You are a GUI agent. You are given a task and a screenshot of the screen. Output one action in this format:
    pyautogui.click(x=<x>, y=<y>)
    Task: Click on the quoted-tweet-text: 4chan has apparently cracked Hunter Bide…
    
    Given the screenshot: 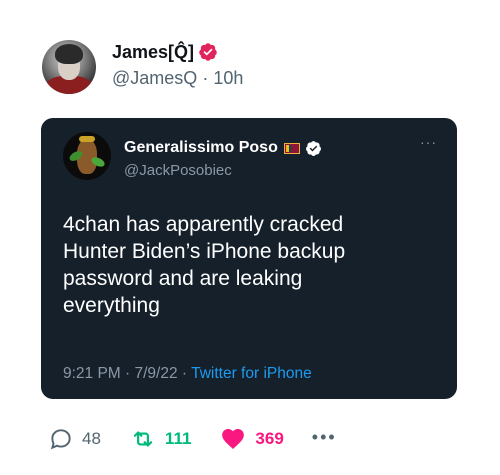 What is the action you would take?
    pyautogui.click(x=204, y=265)
    